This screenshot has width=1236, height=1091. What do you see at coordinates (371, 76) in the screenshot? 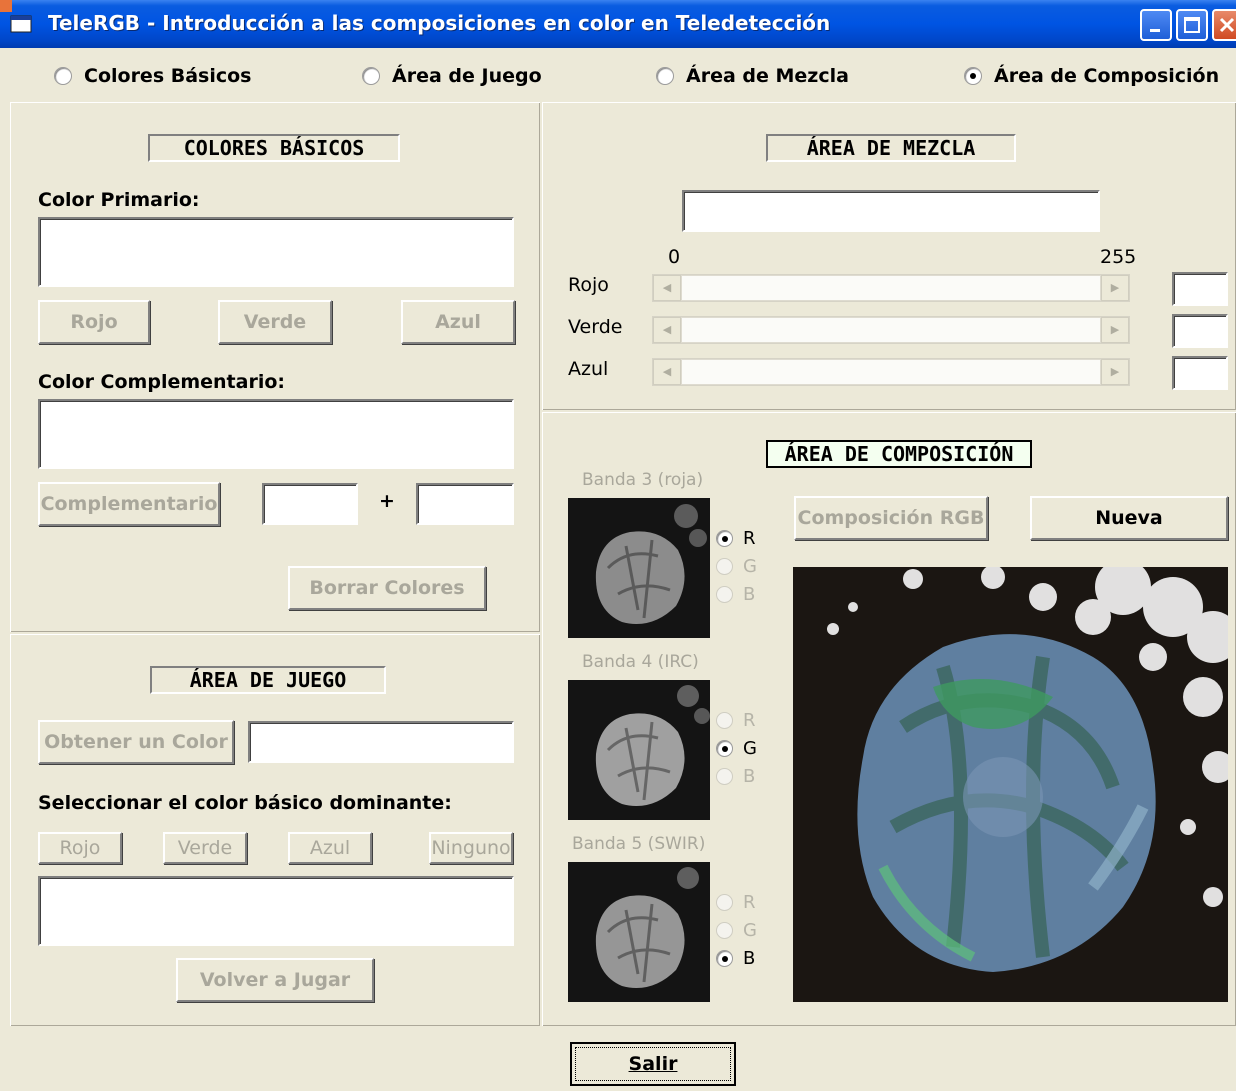
I see `radio-game` at bounding box center [371, 76].